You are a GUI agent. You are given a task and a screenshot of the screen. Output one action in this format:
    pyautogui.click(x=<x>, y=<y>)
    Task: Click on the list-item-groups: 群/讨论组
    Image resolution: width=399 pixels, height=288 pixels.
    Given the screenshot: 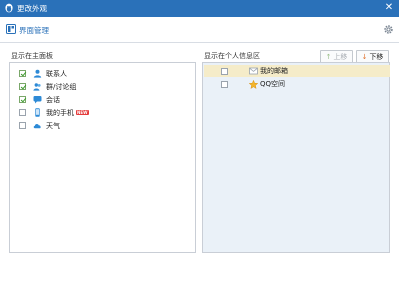 What is the action you would take?
    pyautogui.click(x=47, y=86)
    